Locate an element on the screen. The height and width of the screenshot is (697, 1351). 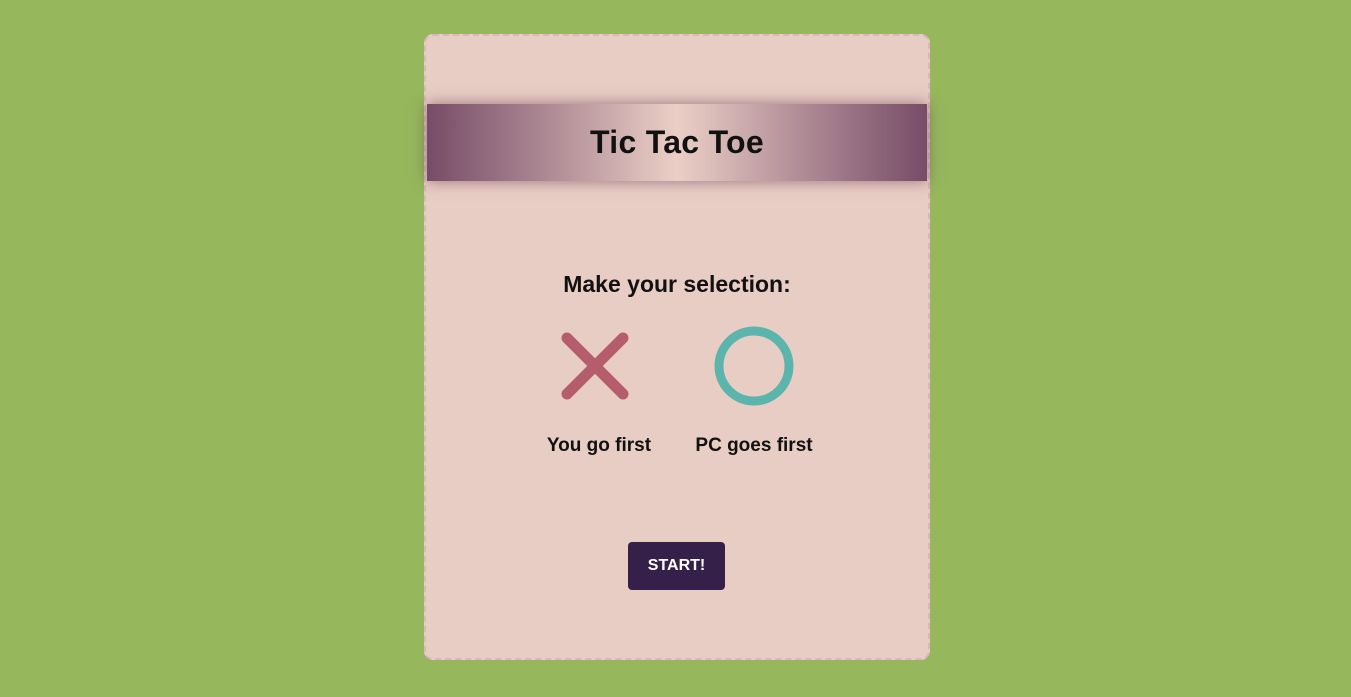
selection-prompt: Make your selection: is located at coordinates (677, 284).